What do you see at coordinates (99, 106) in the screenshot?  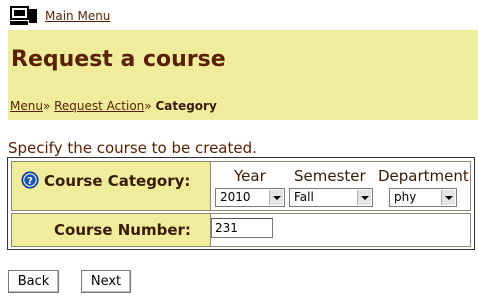 I see `breadcrumb-request-action-link: Request Action` at bounding box center [99, 106].